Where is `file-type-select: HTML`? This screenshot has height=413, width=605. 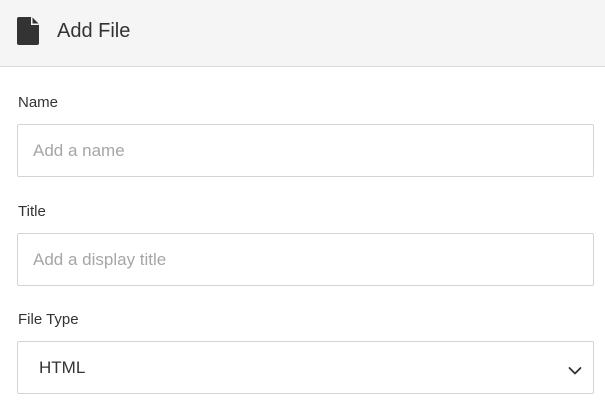
file-type-select: HTML is located at coordinates (305, 367).